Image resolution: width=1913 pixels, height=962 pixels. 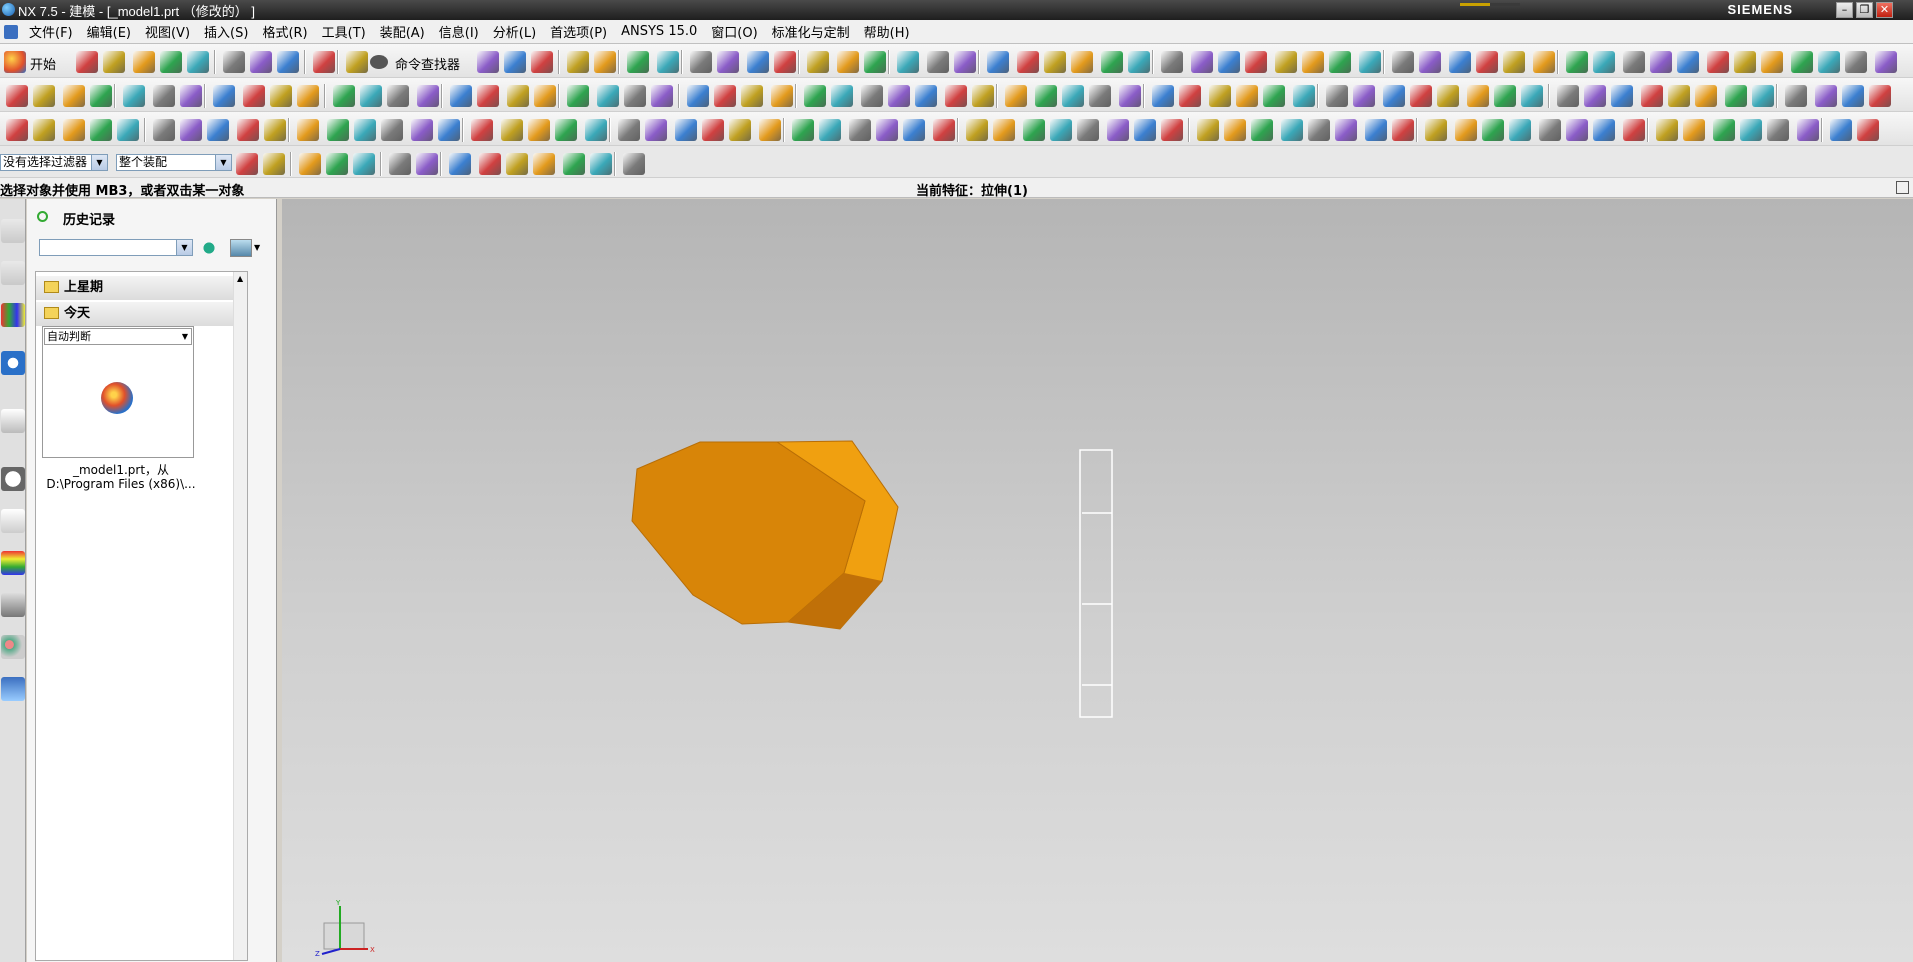 I want to click on menu-edit: 编辑(E), so click(x=109, y=31).